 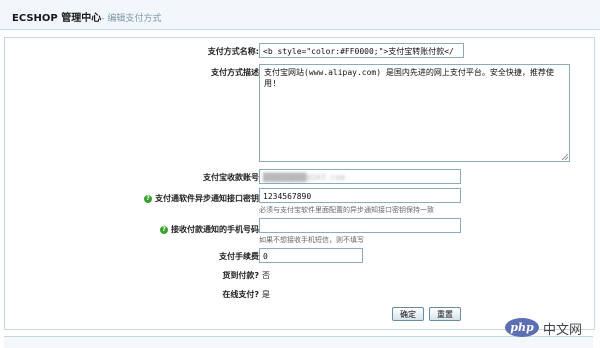 I want to click on pay-desc-label: 支付方式描述, so click(x=235, y=72).